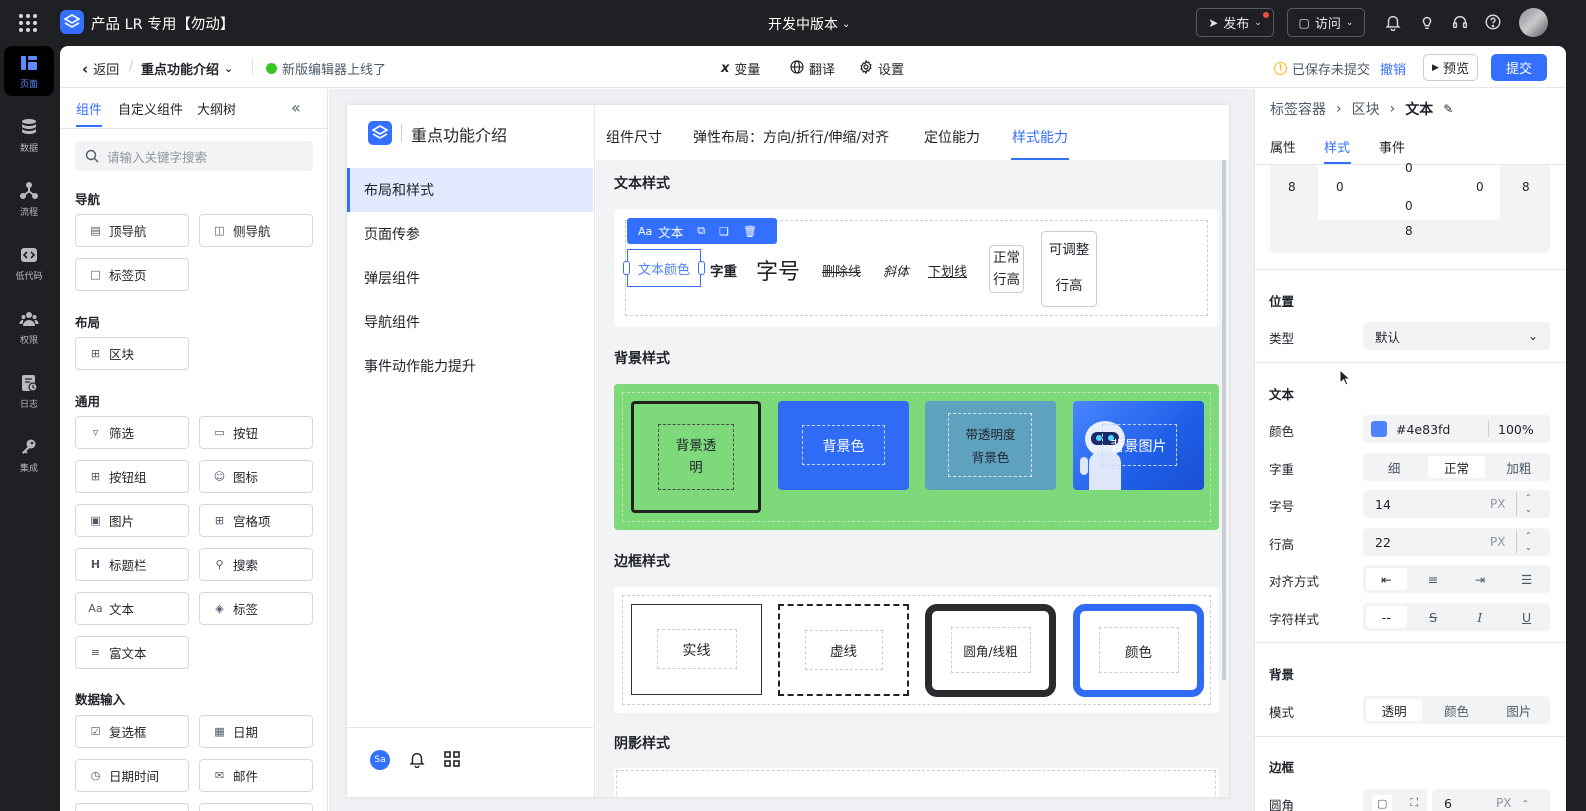 The width and height of the screenshot is (1586, 811). I want to click on strikethrough-icon: S, so click(1433, 617).